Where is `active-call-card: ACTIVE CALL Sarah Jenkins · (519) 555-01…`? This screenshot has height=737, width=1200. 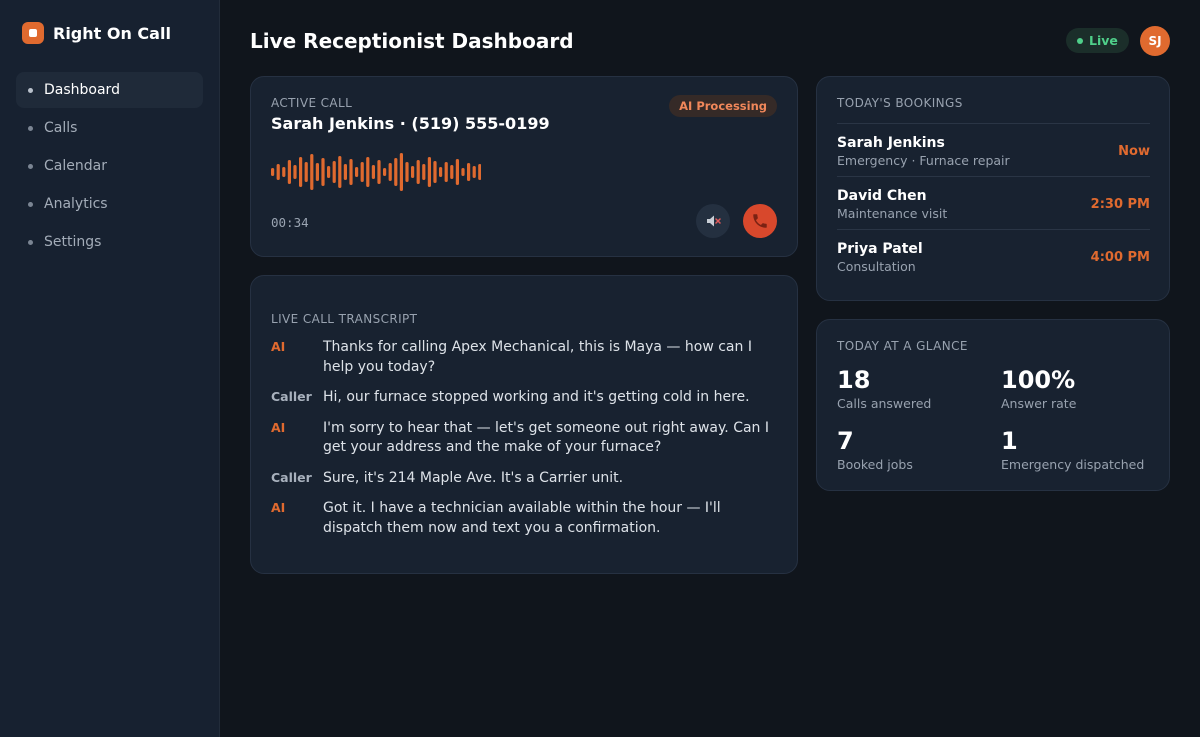
active-call-card: ACTIVE CALL Sarah Jenkins · (519) 555-01… is located at coordinates (524, 166).